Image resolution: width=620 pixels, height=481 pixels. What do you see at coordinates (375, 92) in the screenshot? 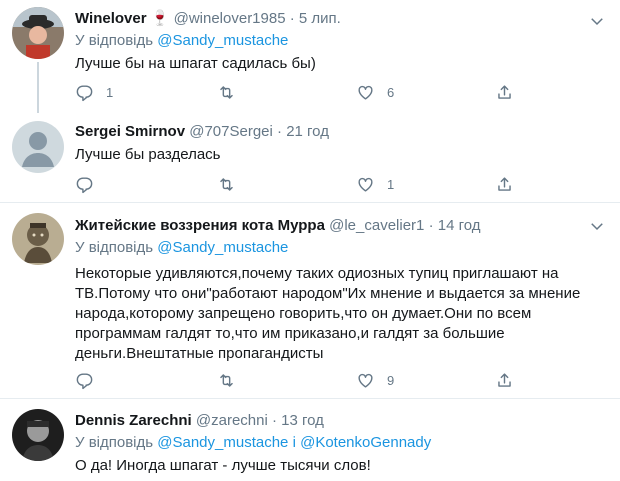
I see `like-button: 6` at bounding box center [375, 92].